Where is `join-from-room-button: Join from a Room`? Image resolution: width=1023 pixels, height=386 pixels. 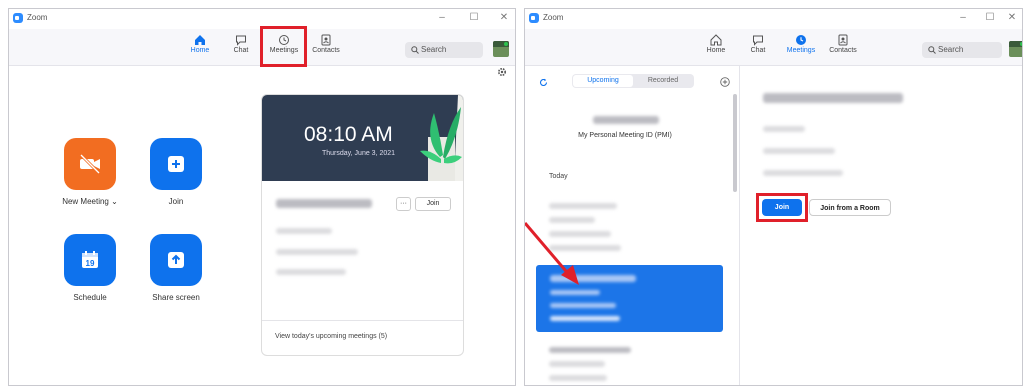
join-from-room-button: Join from a Room is located at coordinates (850, 207).